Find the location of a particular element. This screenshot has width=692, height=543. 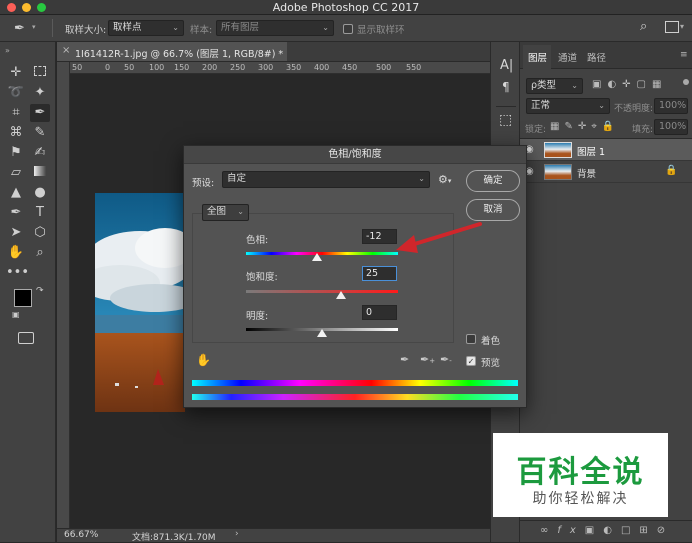

channel-select: 全图 ⌄ is located at coordinates (225, 212).